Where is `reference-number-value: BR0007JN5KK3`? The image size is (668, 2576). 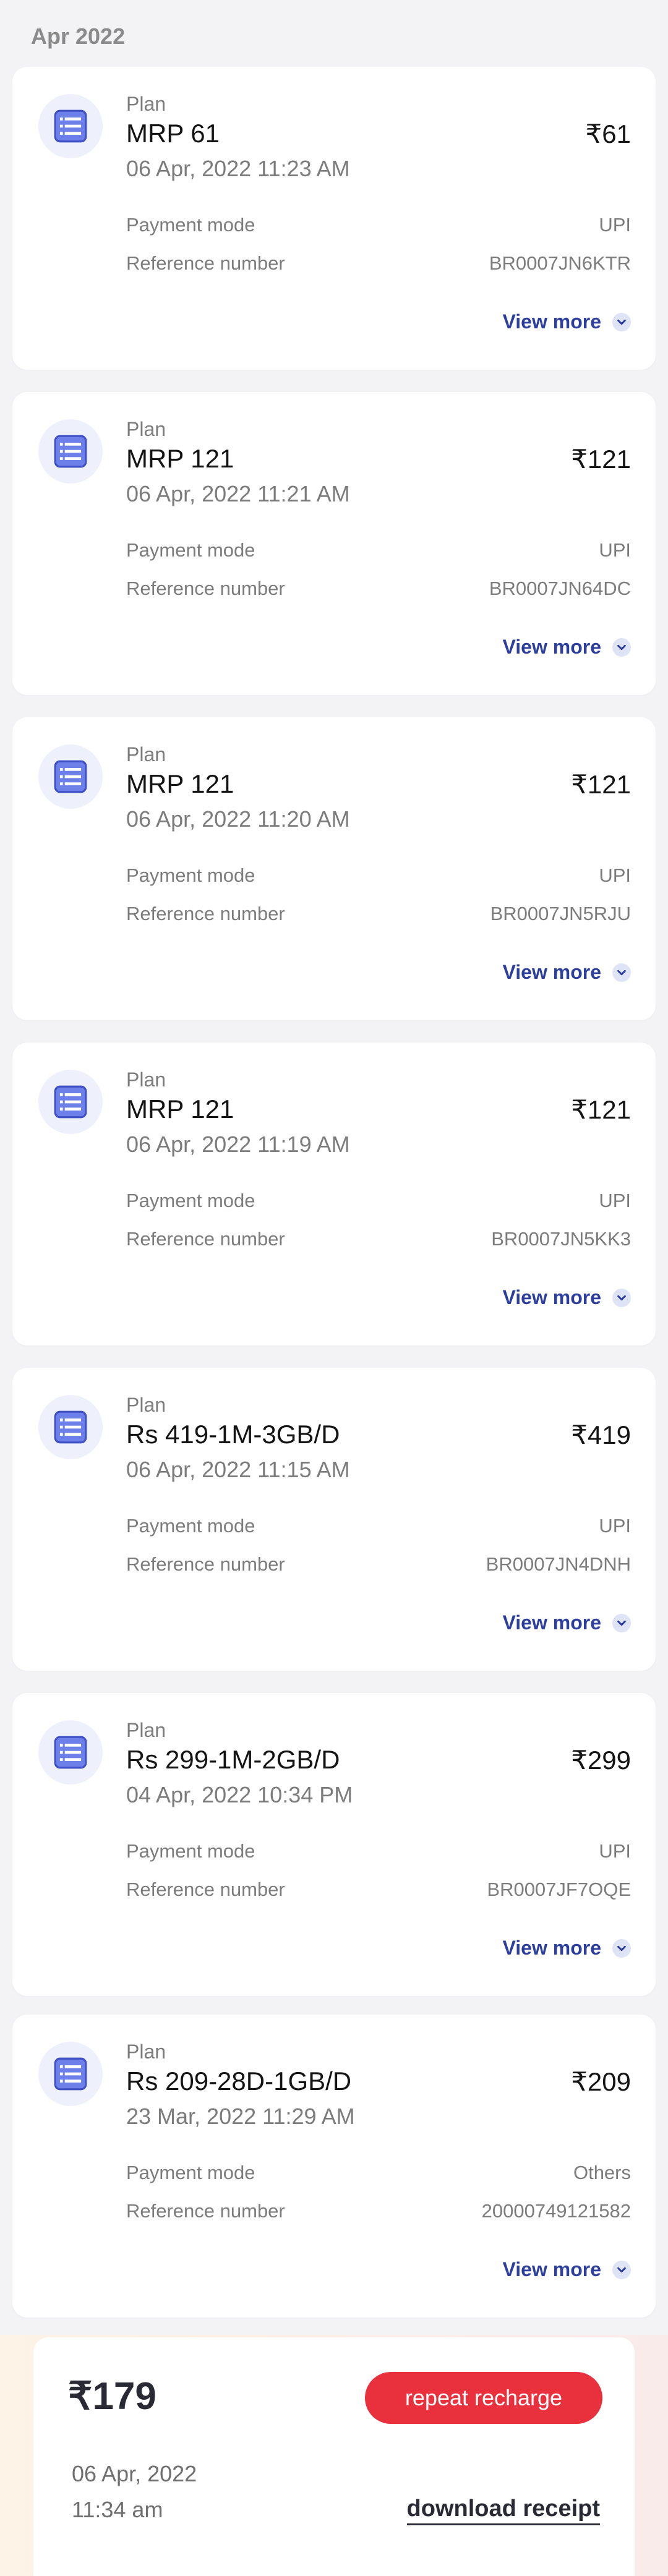
reference-number-value: BR0007JN5KK3 is located at coordinates (561, 1239).